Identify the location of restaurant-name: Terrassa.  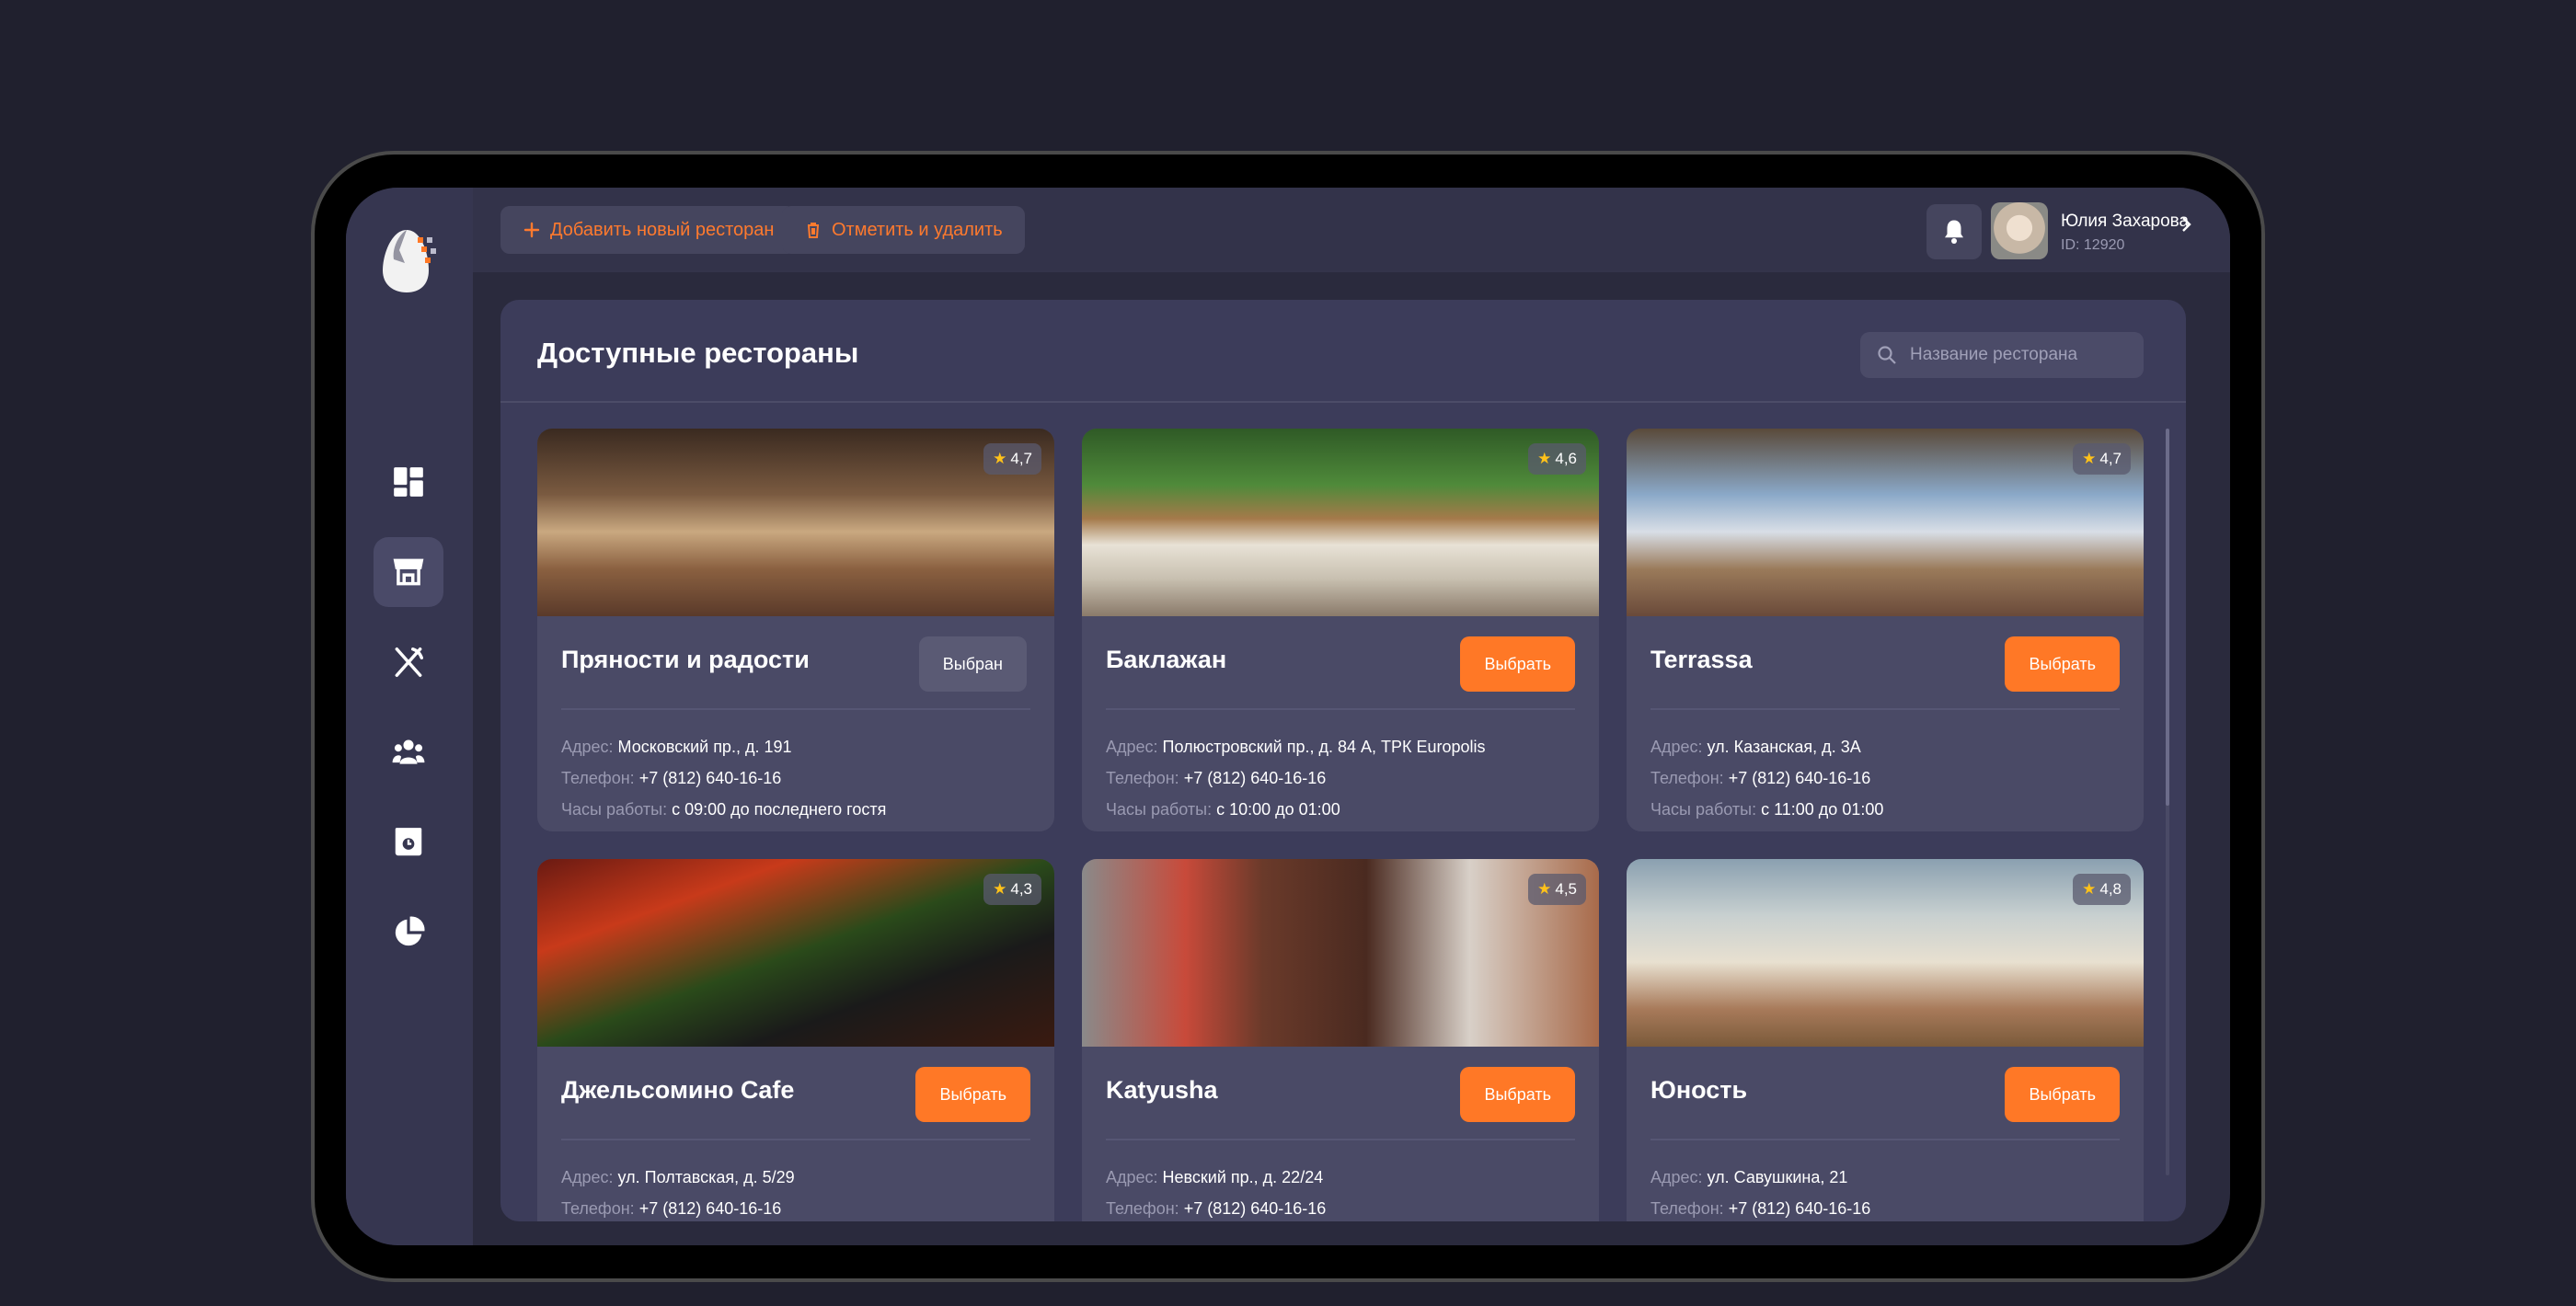
(1701, 660).